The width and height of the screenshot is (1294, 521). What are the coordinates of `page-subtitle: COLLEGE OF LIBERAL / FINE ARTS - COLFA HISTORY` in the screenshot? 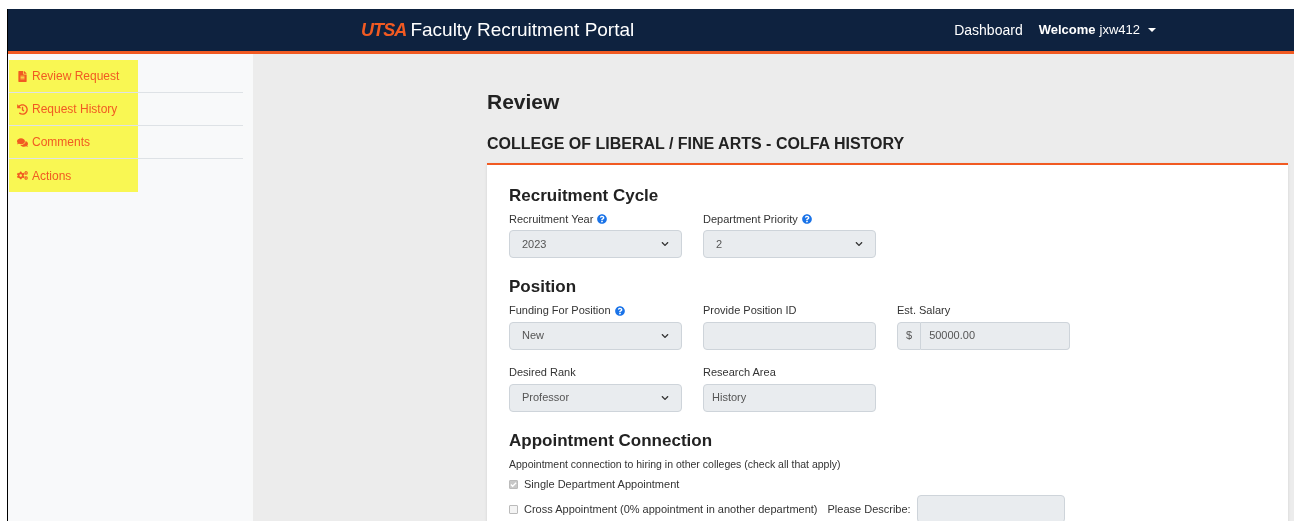 It's located at (696, 143).